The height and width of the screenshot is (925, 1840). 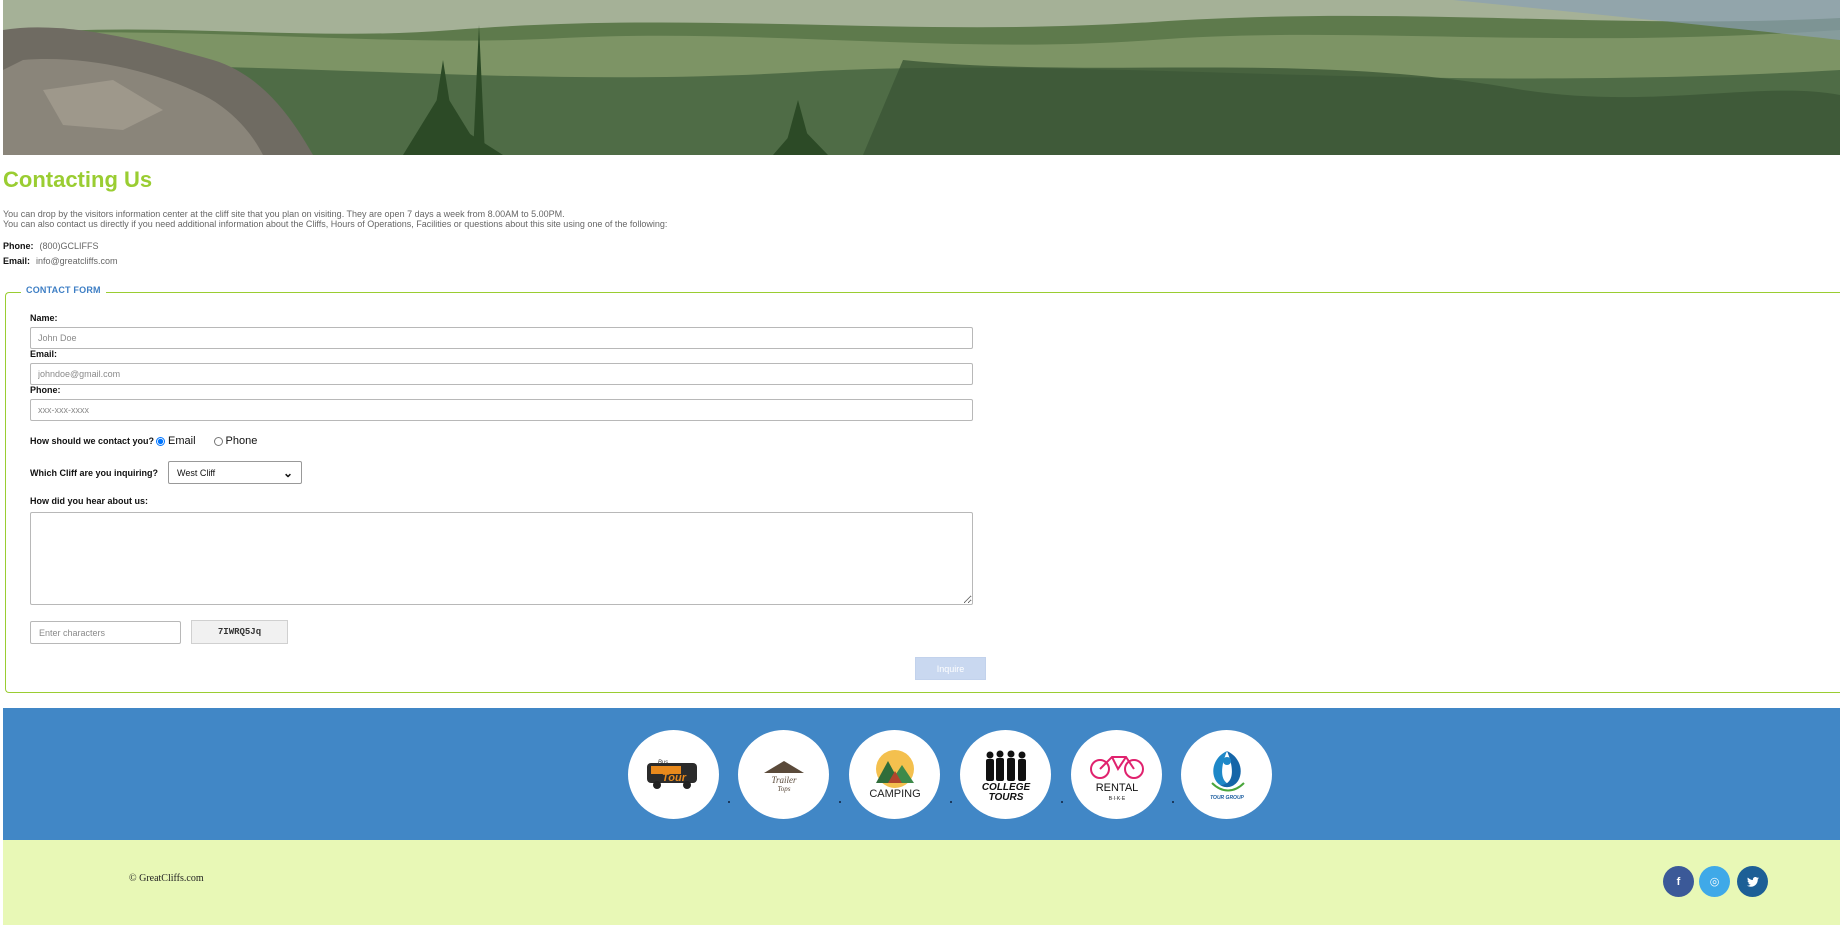 I want to click on contact-method-email-radio, so click(x=161, y=441).